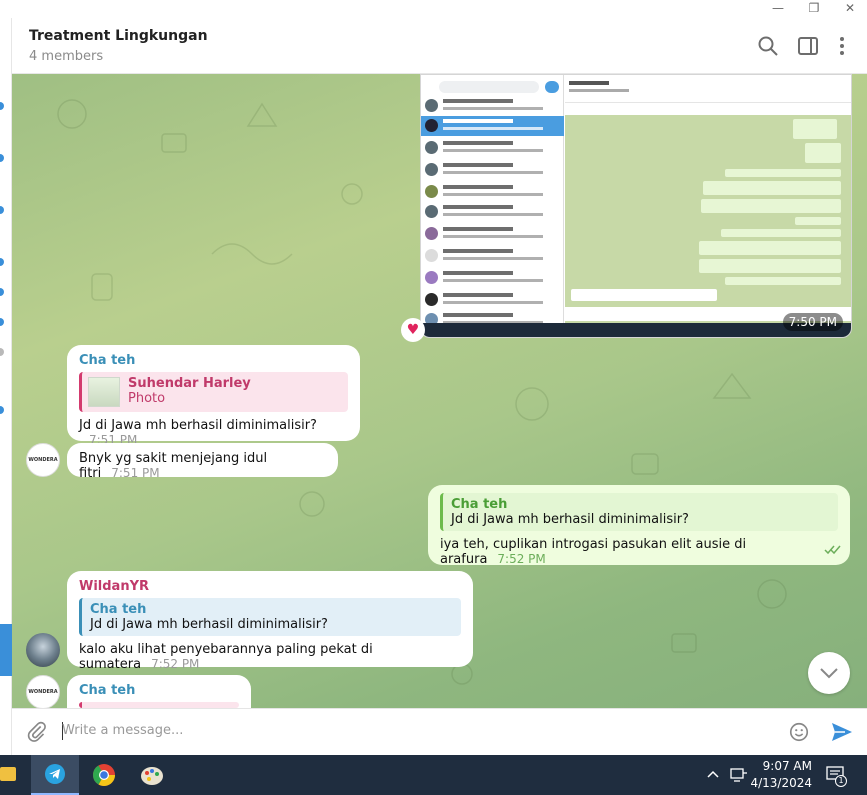 This screenshot has width=867, height=795. I want to click on reply-text: Photo, so click(147, 398).